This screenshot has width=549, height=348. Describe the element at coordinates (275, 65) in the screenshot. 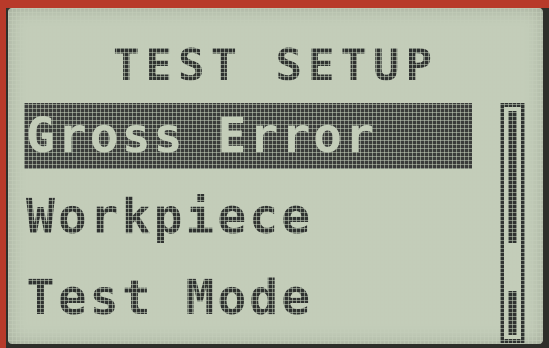

I see `screen-title: TEST SETUP` at that location.